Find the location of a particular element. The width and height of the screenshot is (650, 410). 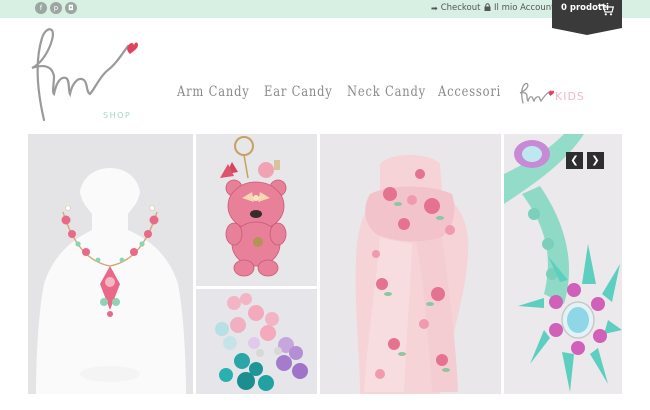

social-links: f p ◘ is located at coordinates (56, 8).